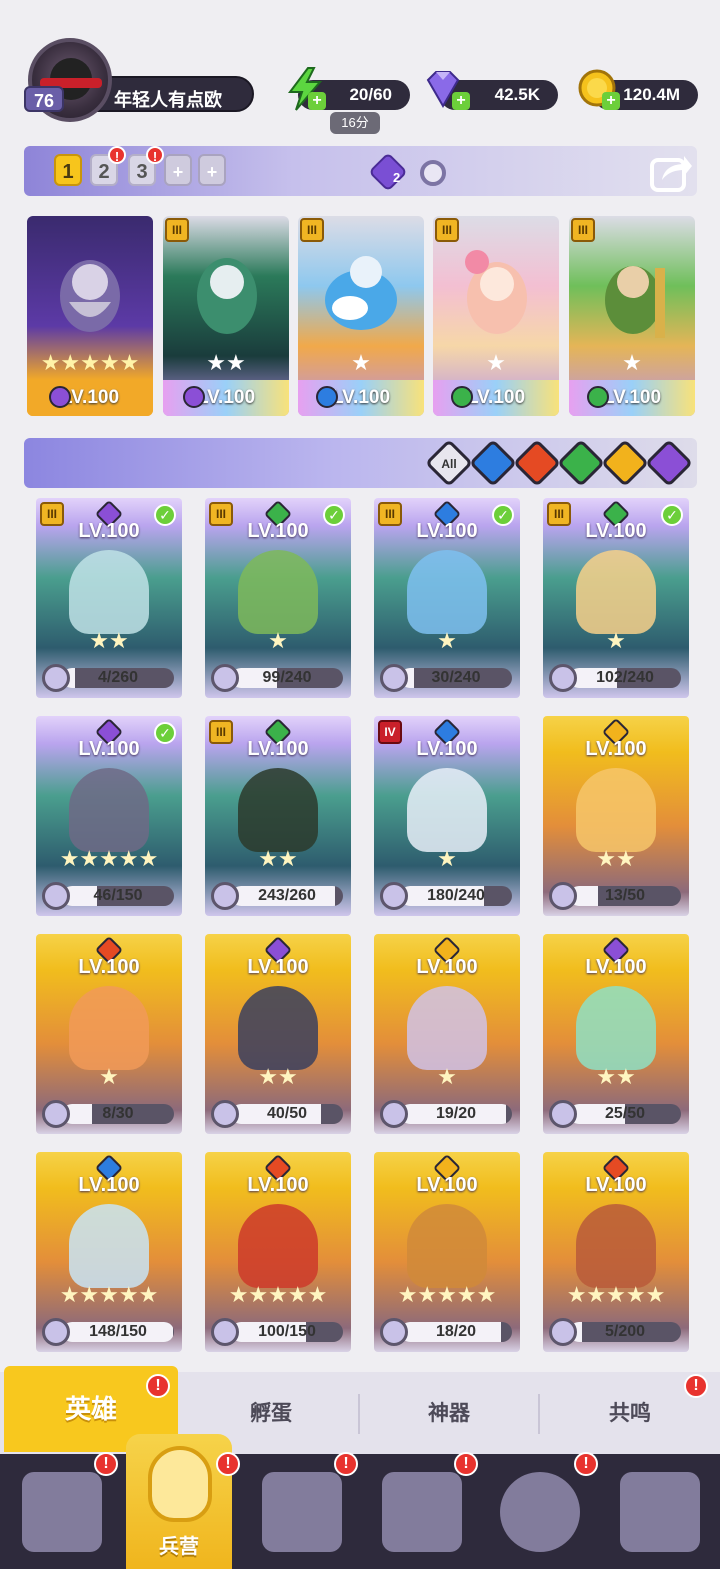 Image resolution: width=720 pixels, height=1569 pixels. I want to click on hero-card: LV.100 ★★ 25/50, so click(616, 1034).